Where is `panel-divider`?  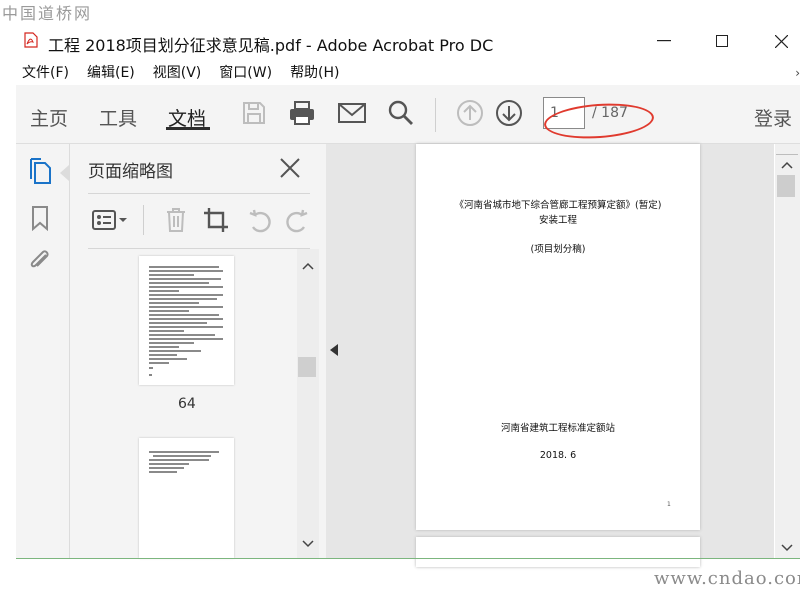 panel-divider is located at coordinates (199, 193).